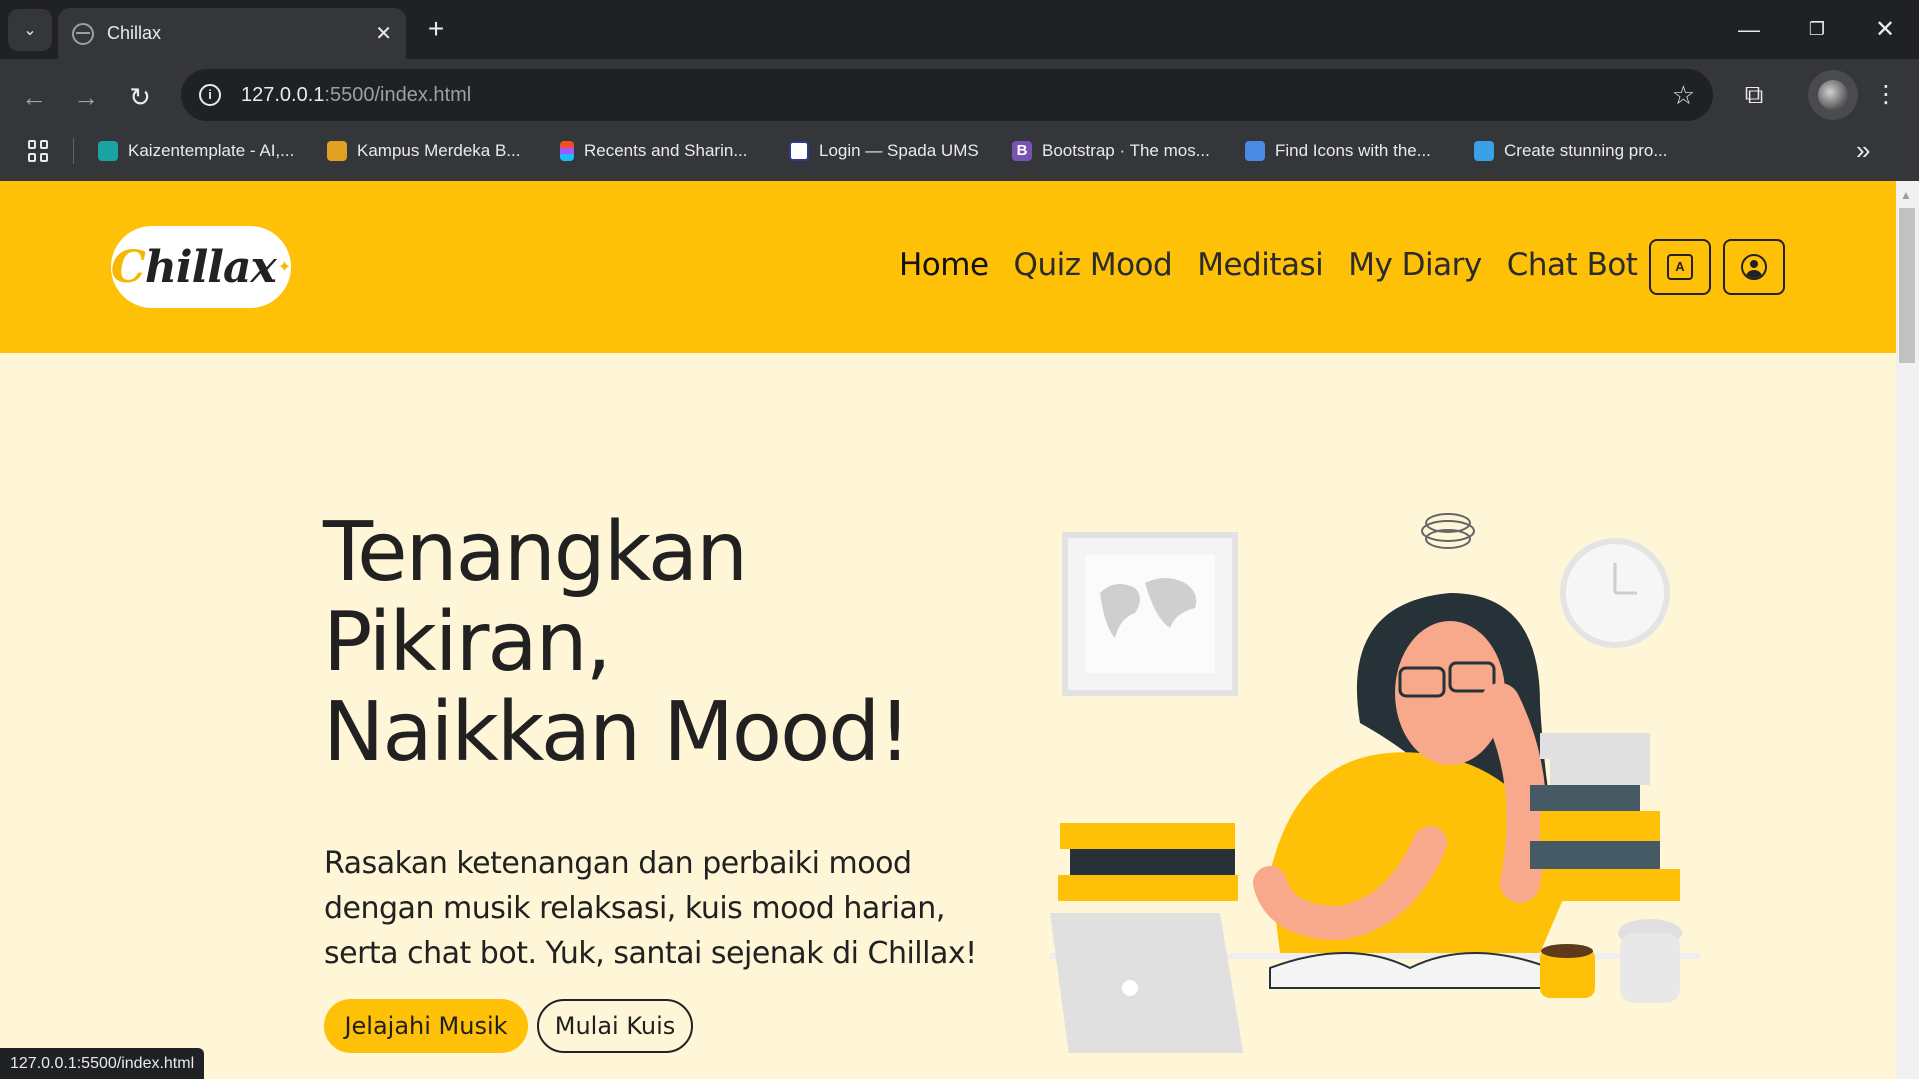  What do you see at coordinates (799, 151) in the screenshot?
I see `spada-icon` at bounding box center [799, 151].